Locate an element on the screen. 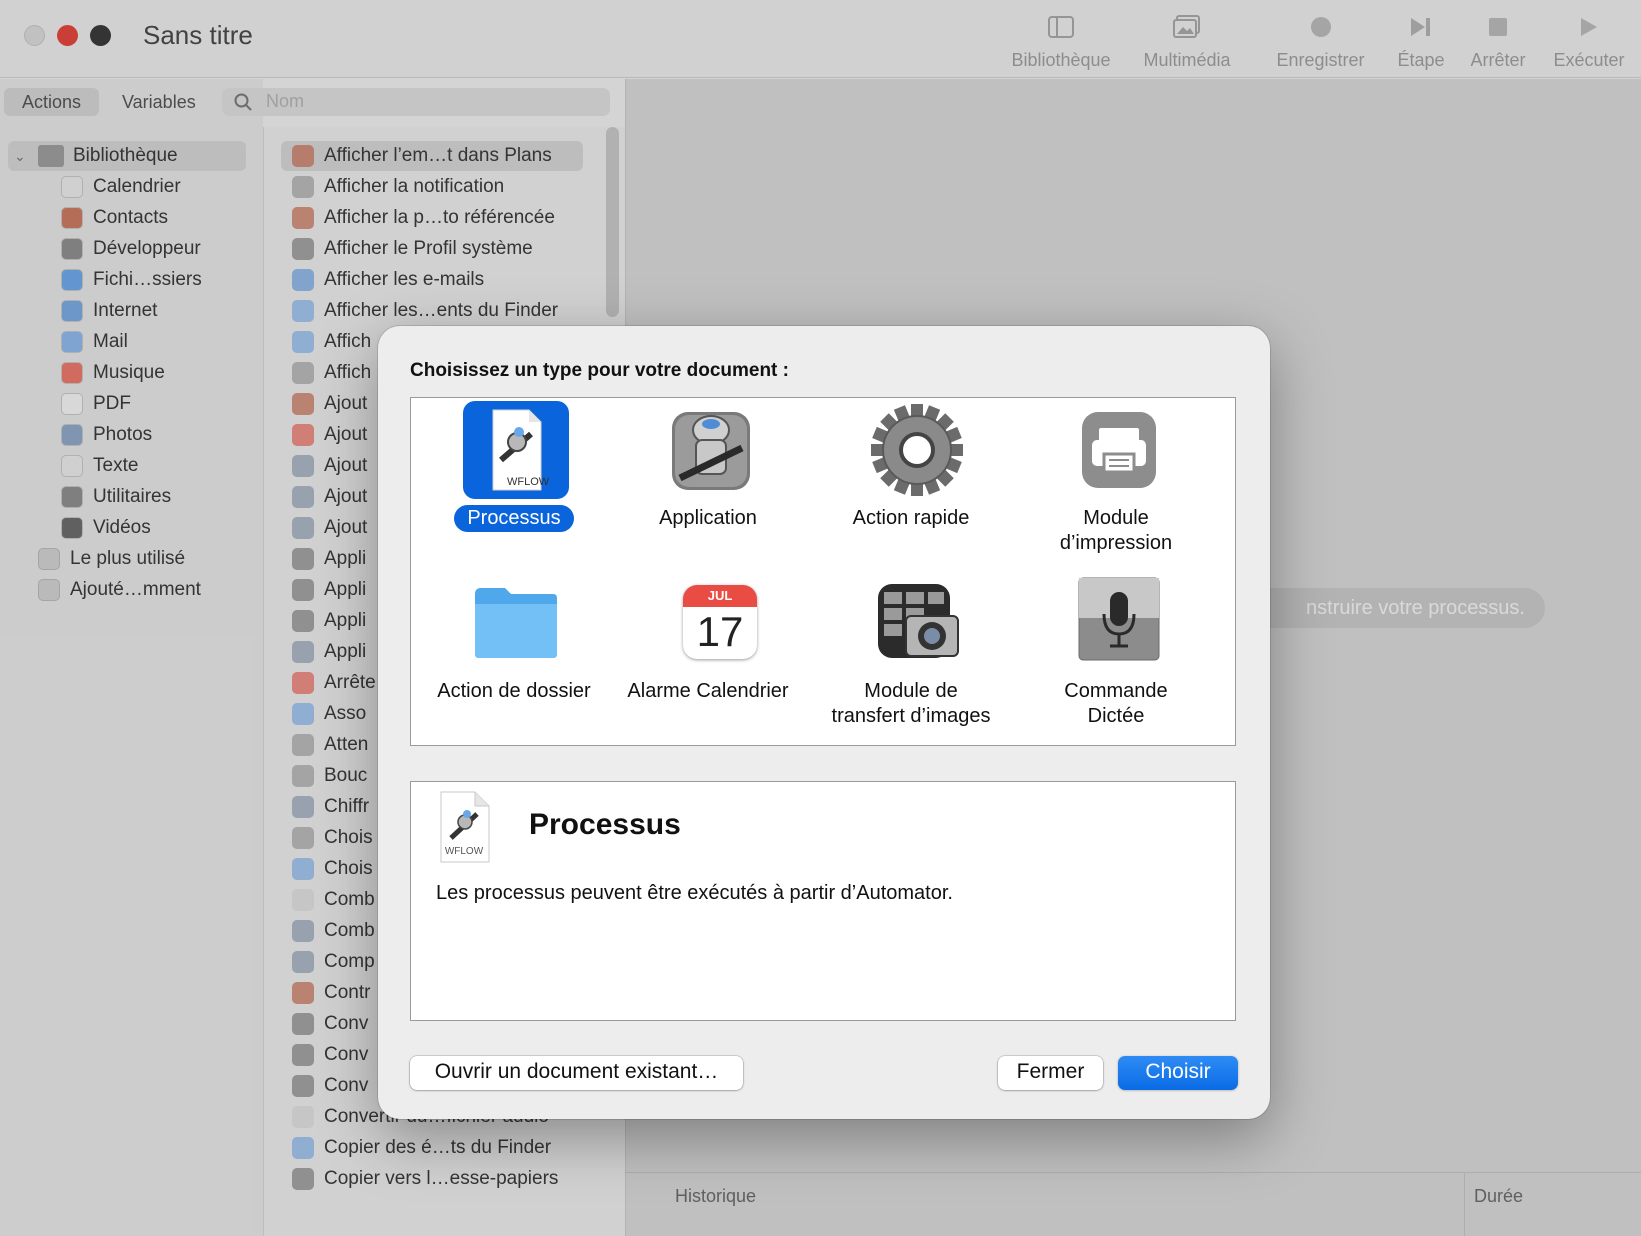 This screenshot has width=1641, height=1236. close-button: Fermer is located at coordinates (1050, 1073).